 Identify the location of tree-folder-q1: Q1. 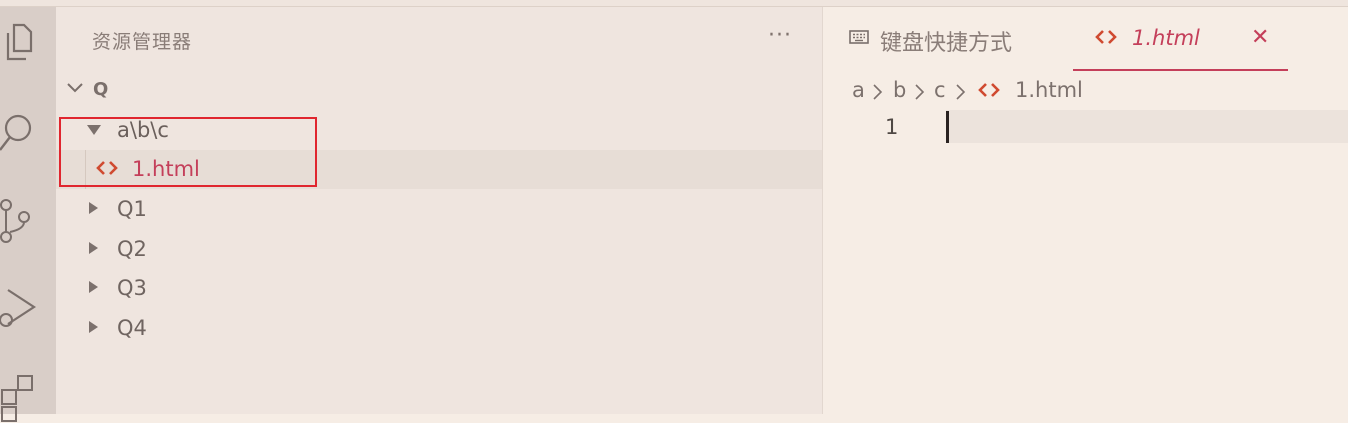
(439, 209).